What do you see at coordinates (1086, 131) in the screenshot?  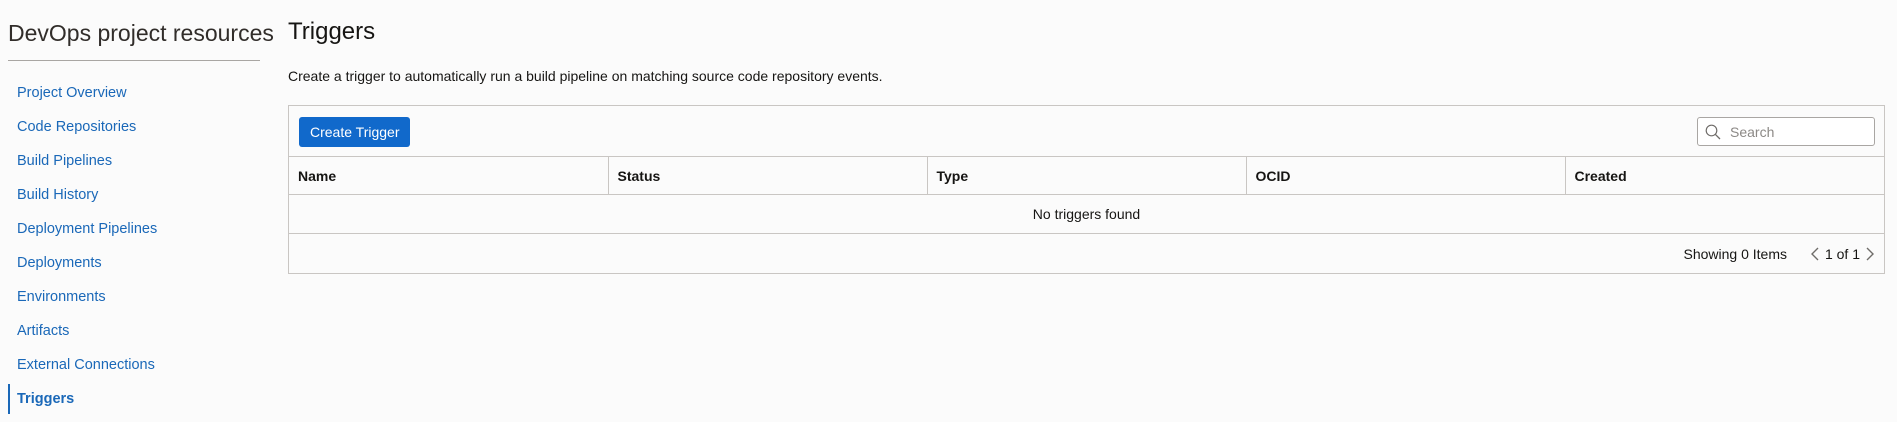 I see `table-toolbar: Create Trigger` at bounding box center [1086, 131].